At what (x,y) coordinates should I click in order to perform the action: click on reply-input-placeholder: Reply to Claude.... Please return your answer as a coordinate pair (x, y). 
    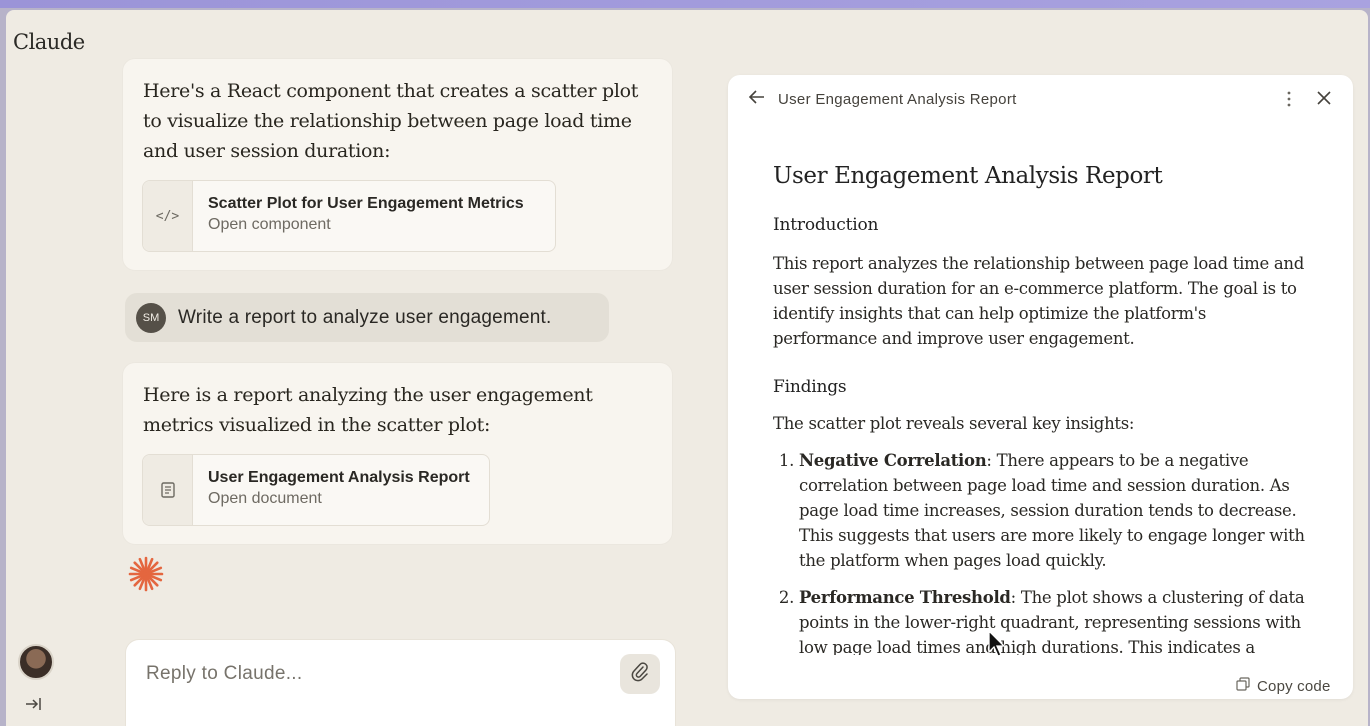
    Looking at the image, I should click on (224, 674).